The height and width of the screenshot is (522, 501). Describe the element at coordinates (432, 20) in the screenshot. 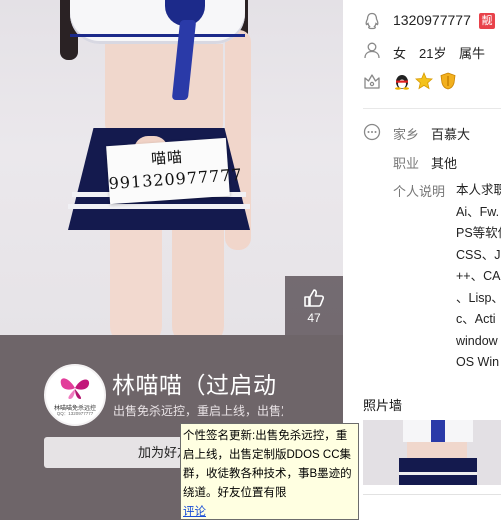

I see `qq-number: 1320977777` at that location.